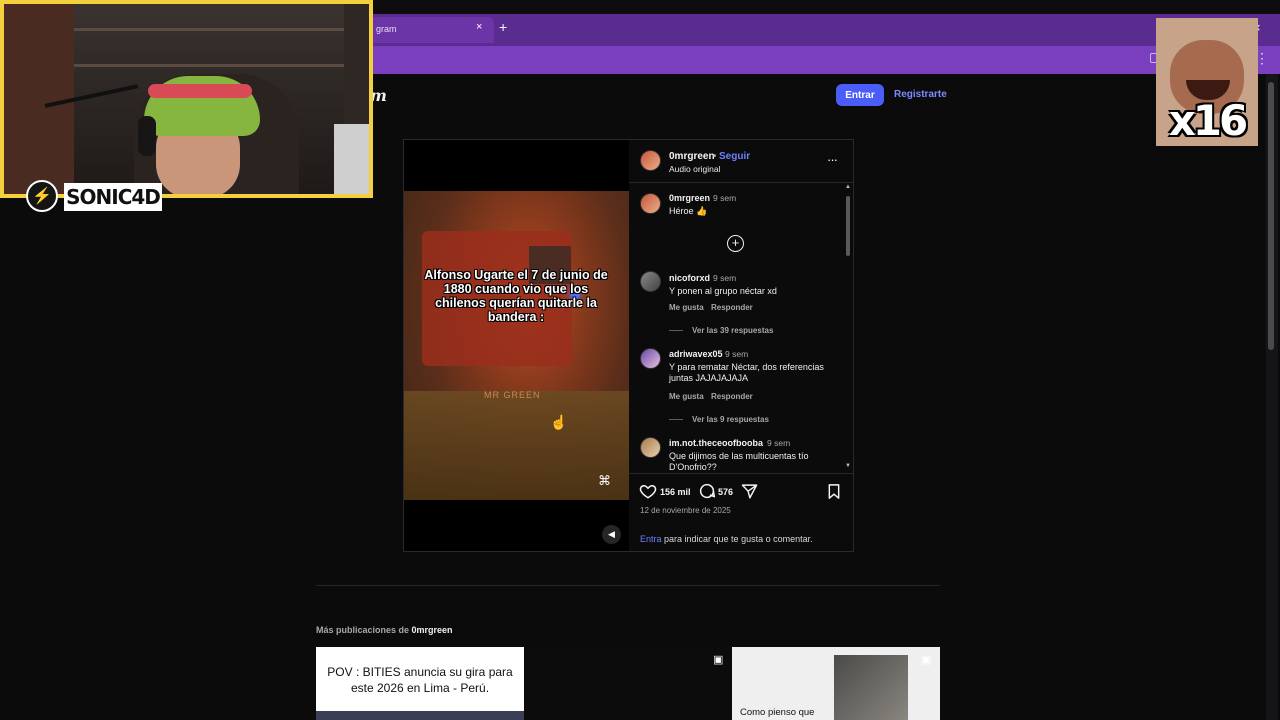 This screenshot has width=1280, height=720. I want to click on follow-button: Seguir, so click(734, 156).